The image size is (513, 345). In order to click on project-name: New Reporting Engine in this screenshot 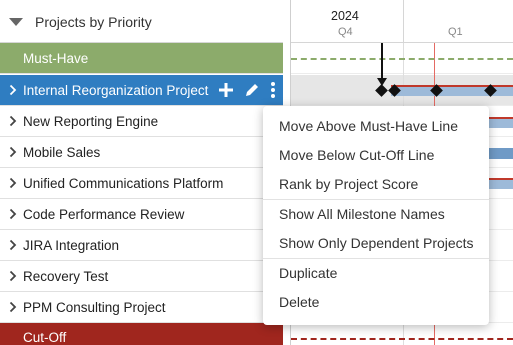, I will do `click(91, 121)`.